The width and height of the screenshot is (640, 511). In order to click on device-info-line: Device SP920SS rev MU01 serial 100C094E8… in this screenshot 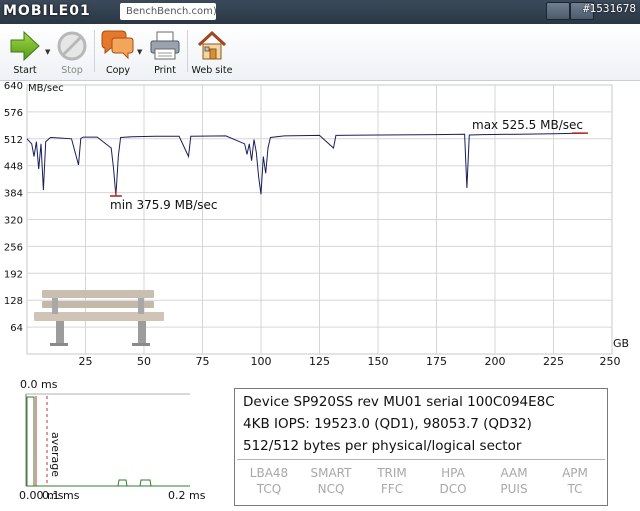, I will do `click(399, 402)`.